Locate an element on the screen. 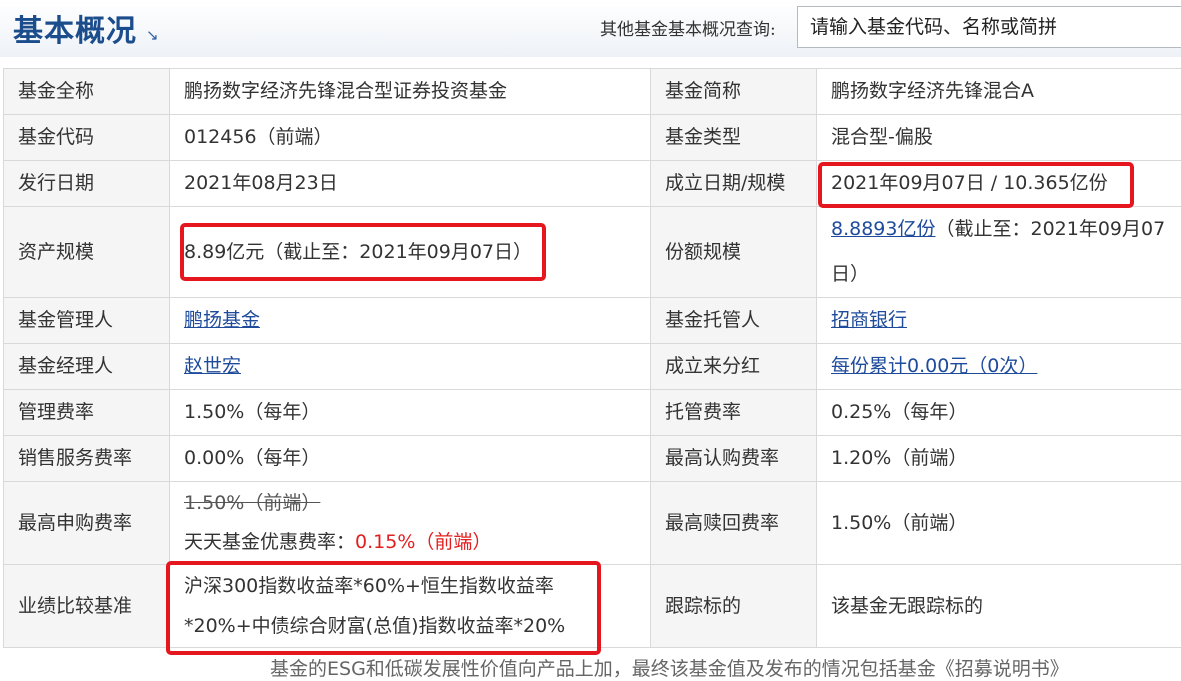 This screenshot has width=1181, height=681. establish-label: 成立日期/规模 is located at coordinates (734, 184).